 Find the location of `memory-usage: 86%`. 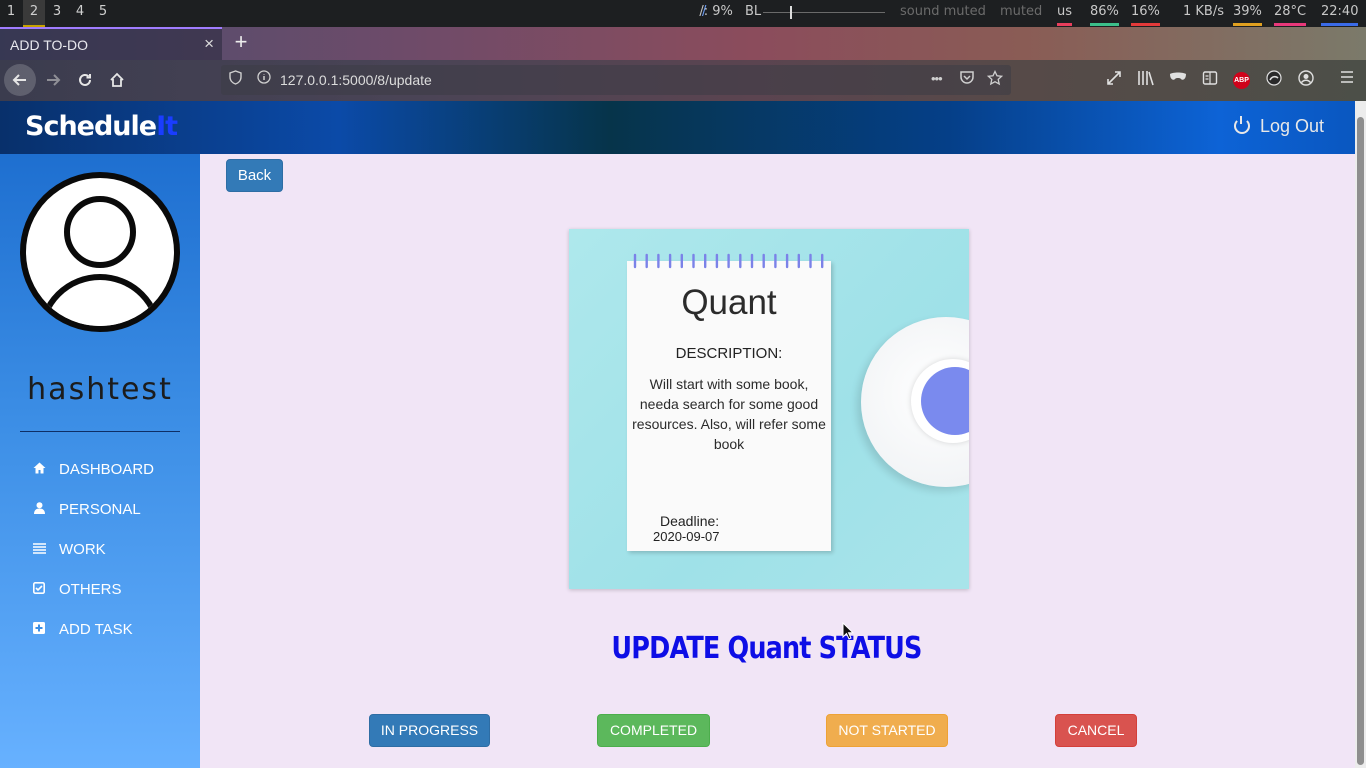

memory-usage: 86% is located at coordinates (1104, 13).